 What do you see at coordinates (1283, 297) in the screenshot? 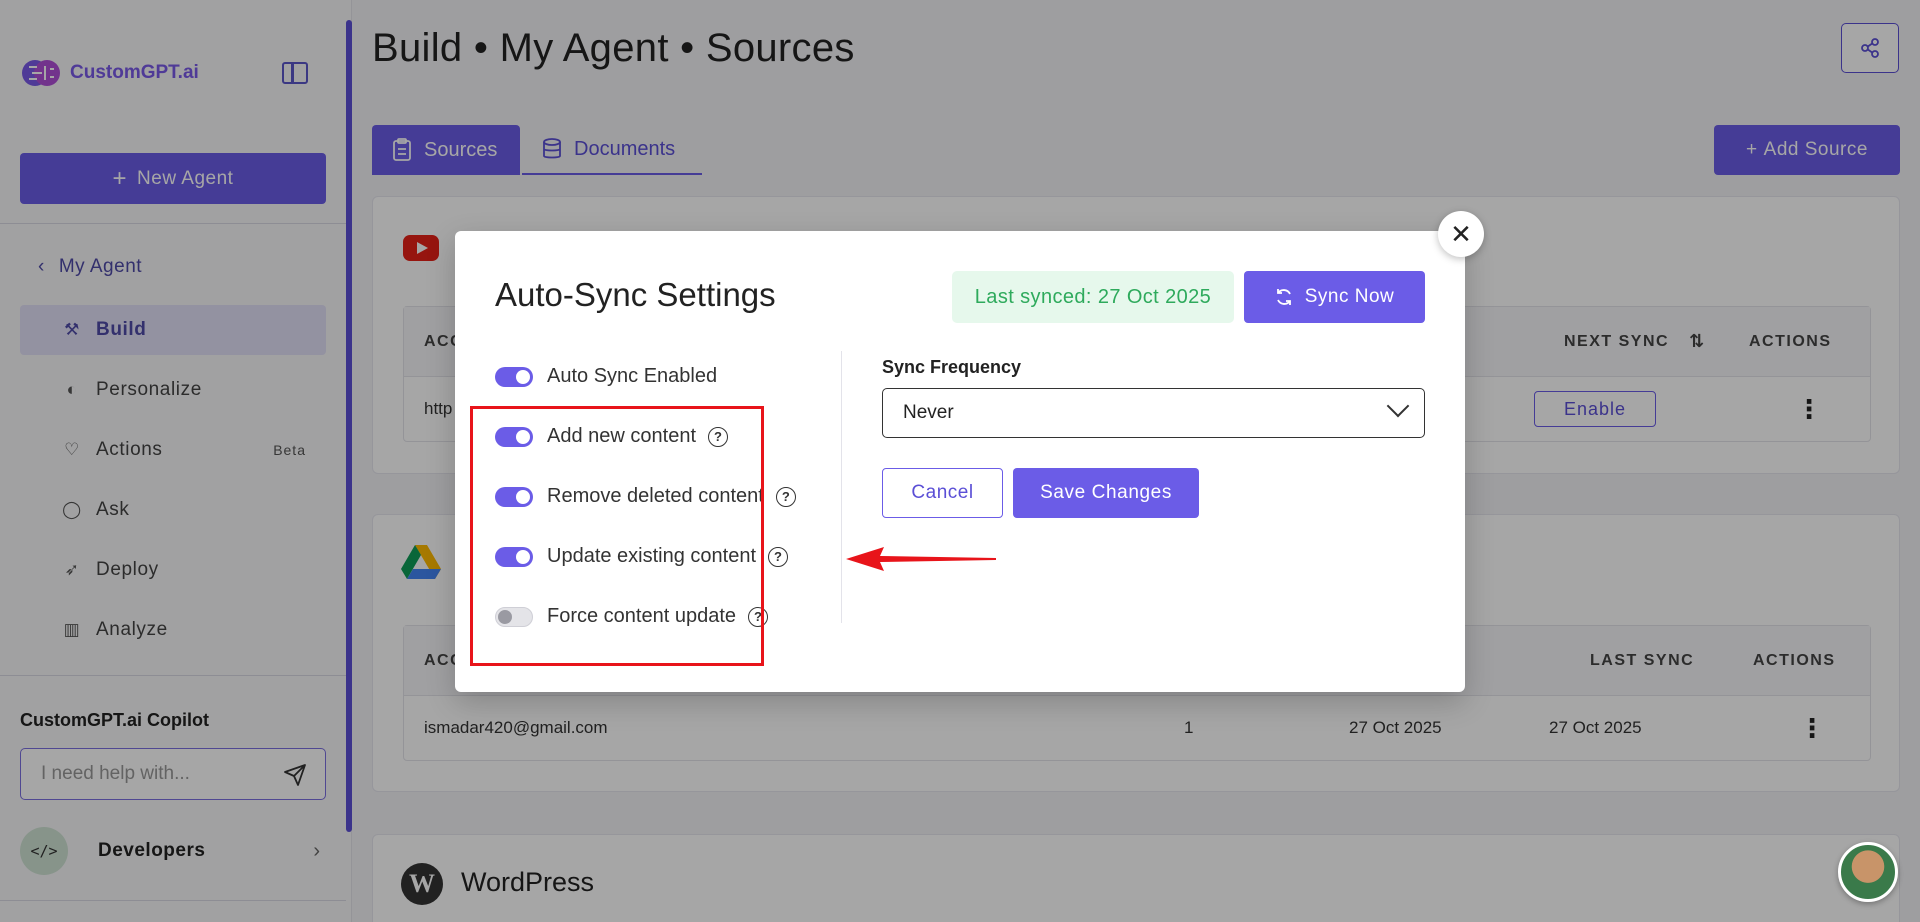
I see `refresh-icon` at bounding box center [1283, 297].